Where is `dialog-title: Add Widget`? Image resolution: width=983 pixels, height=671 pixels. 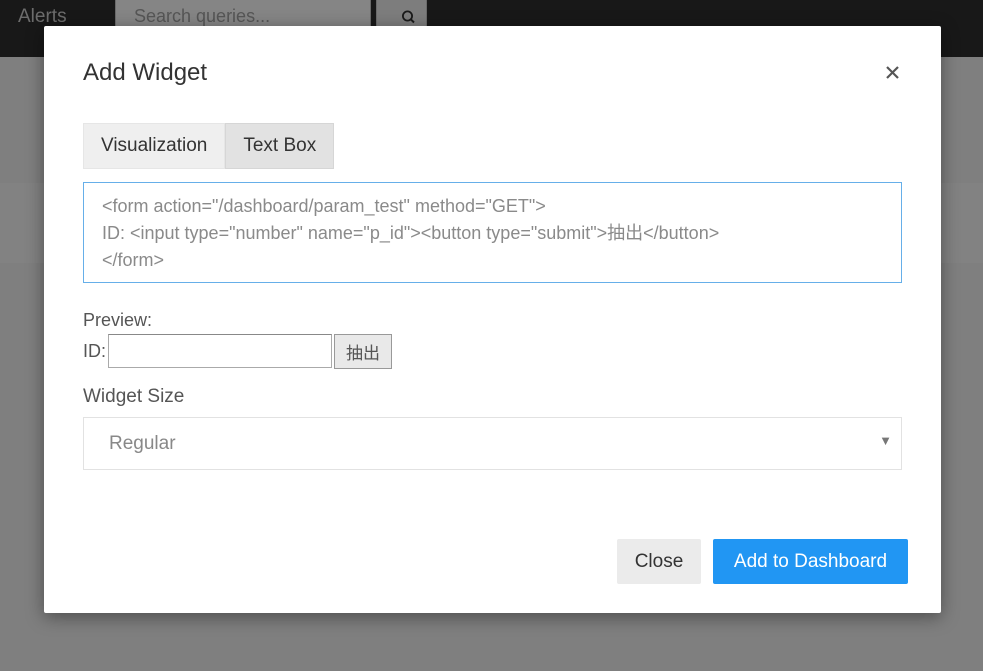
dialog-title: Add Widget is located at coordinates (145, 72).